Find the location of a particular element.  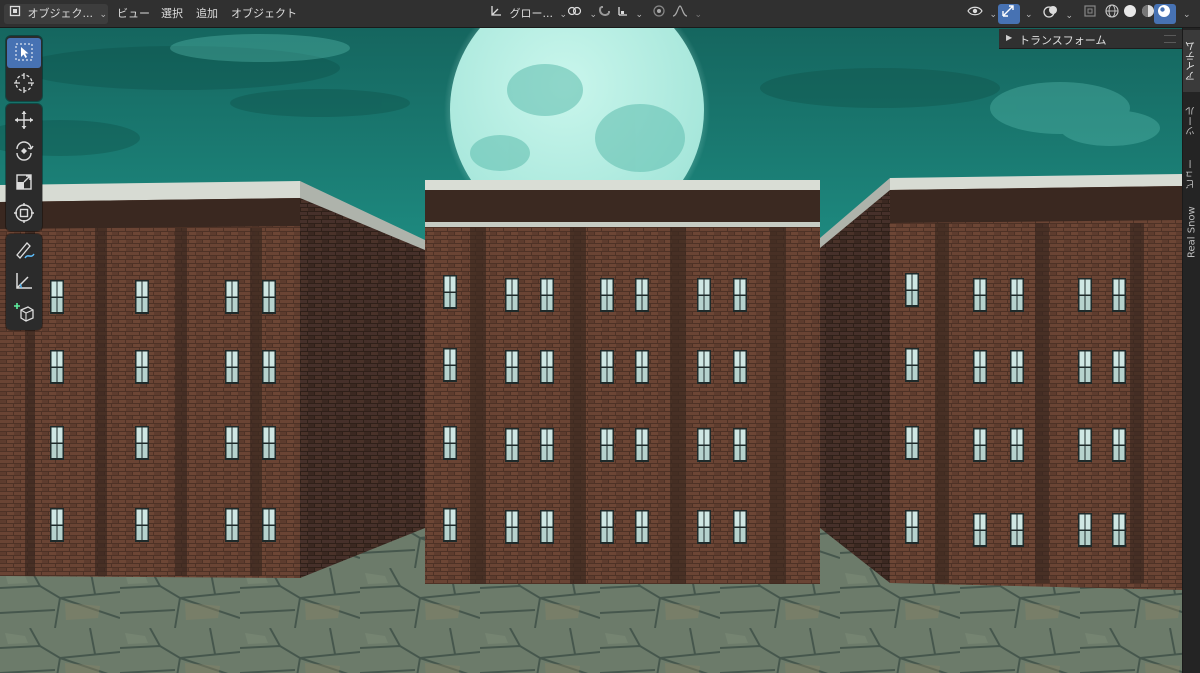

tool-shelf is located at coordinates (24, 184).